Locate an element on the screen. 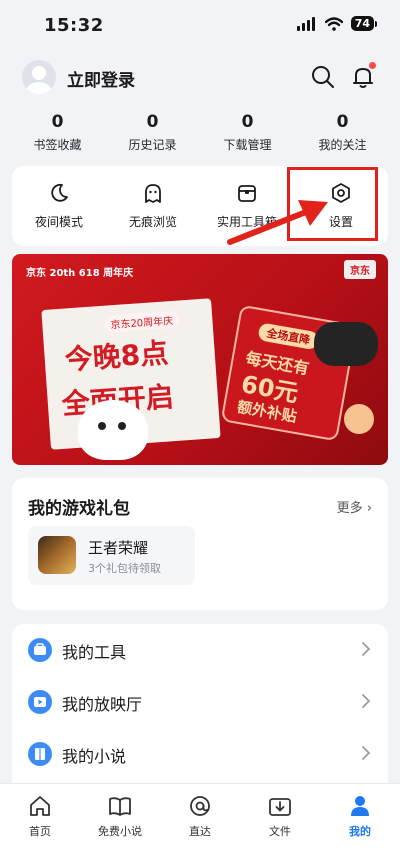  home-icon is located at coordinates (40, 806).